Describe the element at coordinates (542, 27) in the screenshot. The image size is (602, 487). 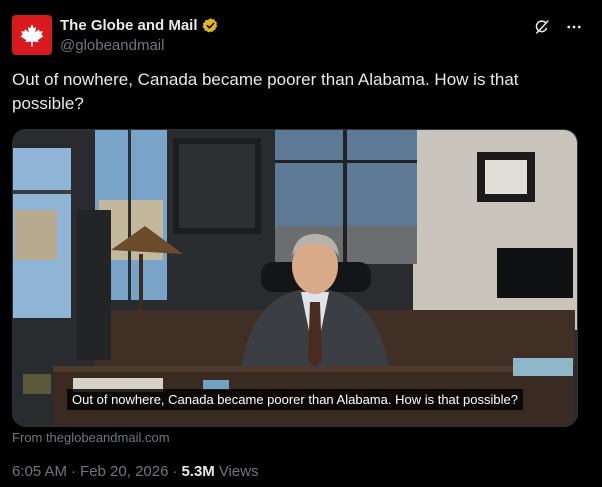
I see `grok-icon` at that location.